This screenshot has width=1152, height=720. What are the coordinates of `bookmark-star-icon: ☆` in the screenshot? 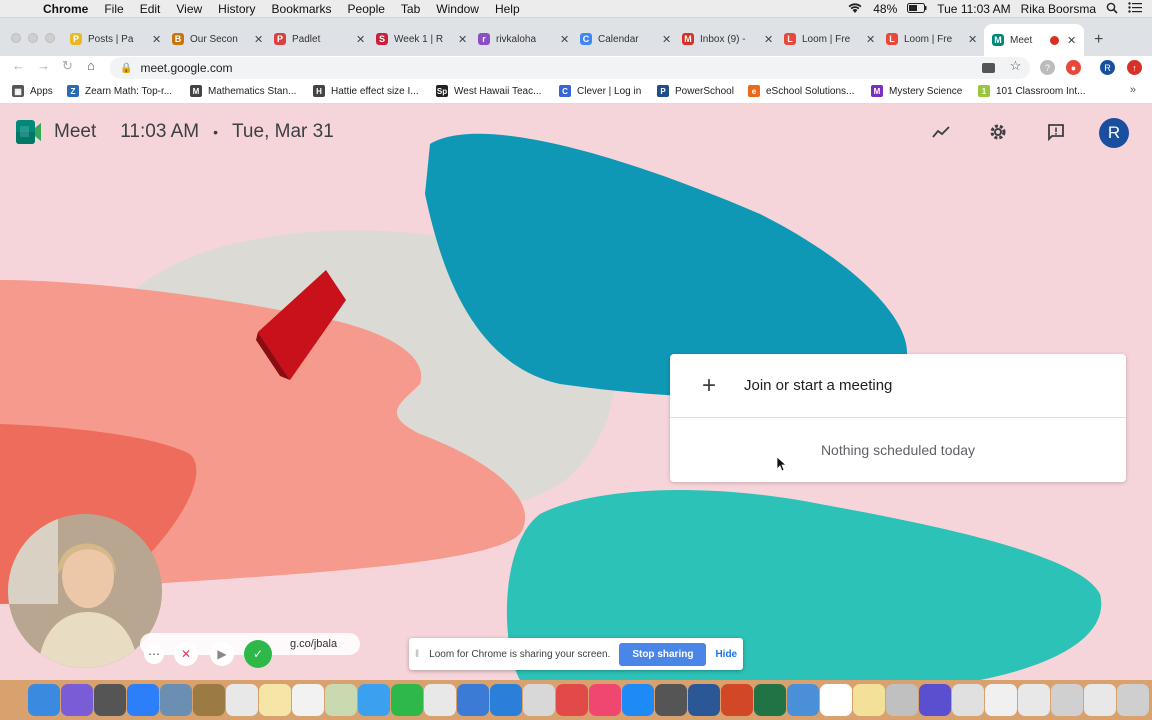 It's located at (1015, 65).